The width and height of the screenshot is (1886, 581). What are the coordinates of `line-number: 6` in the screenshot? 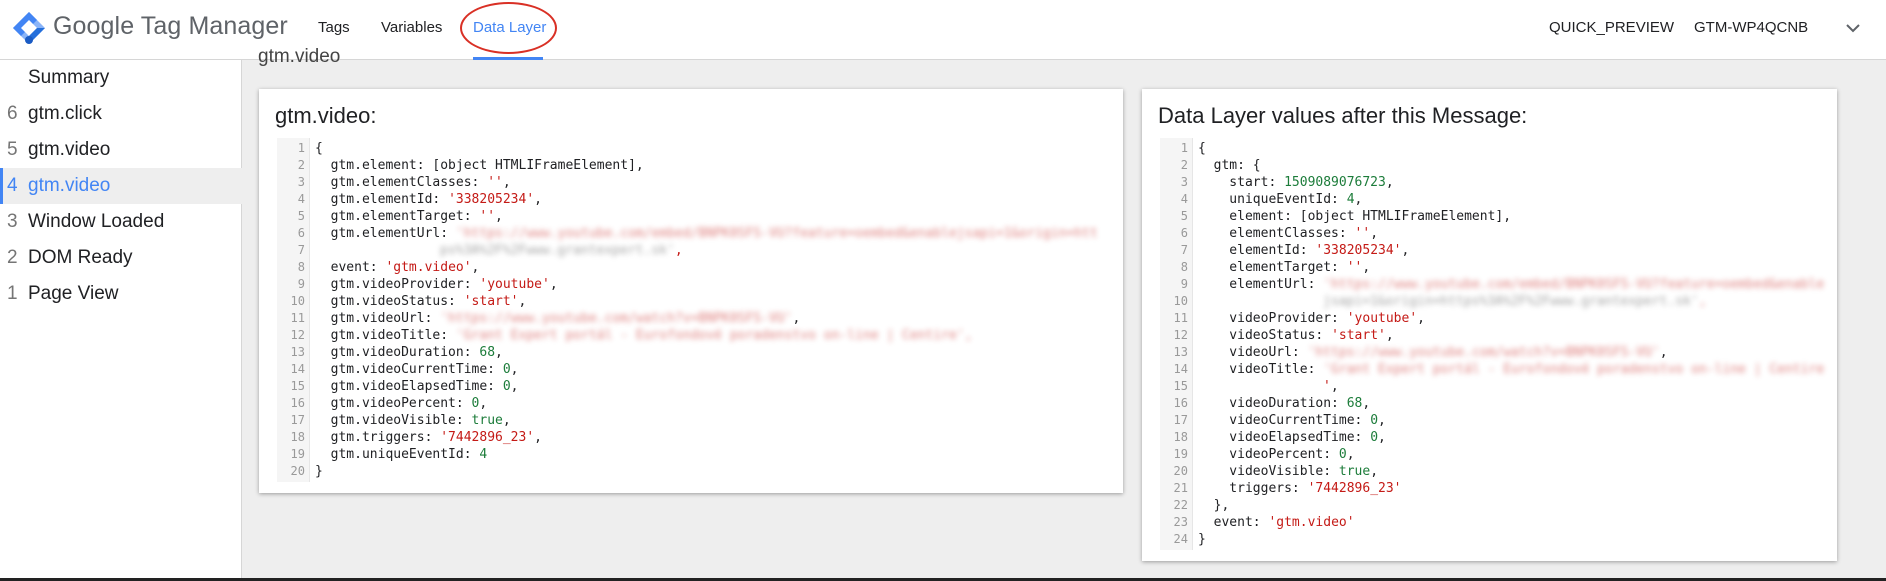 It's located at (1184, 233).